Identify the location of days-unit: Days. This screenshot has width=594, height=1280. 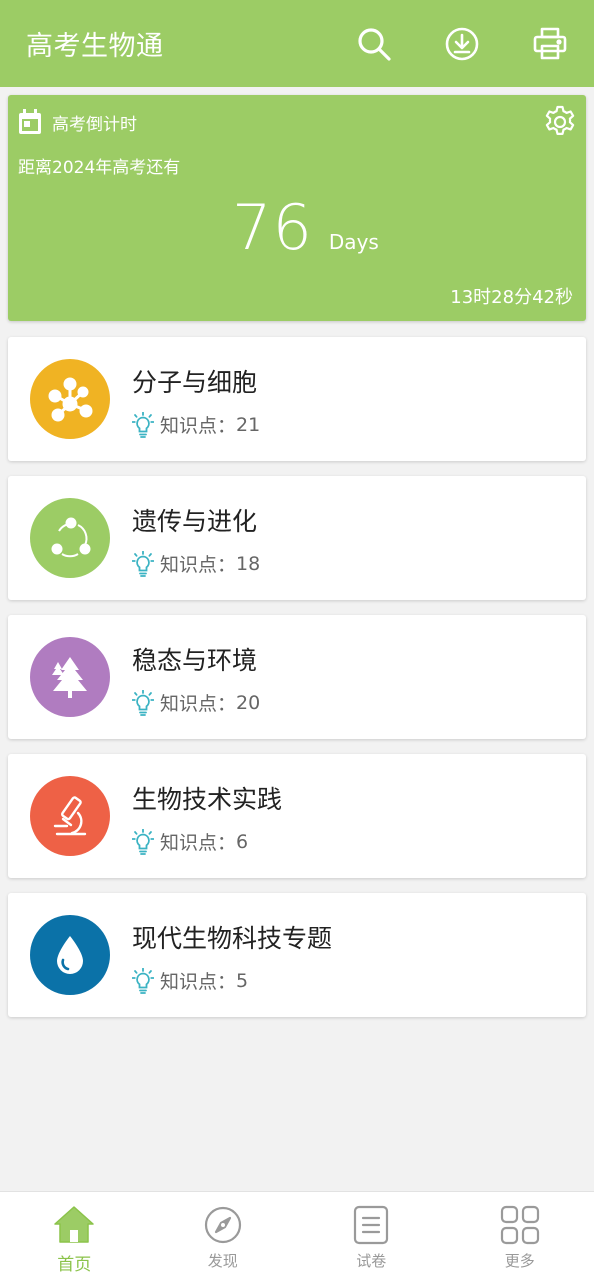
(353, 242).